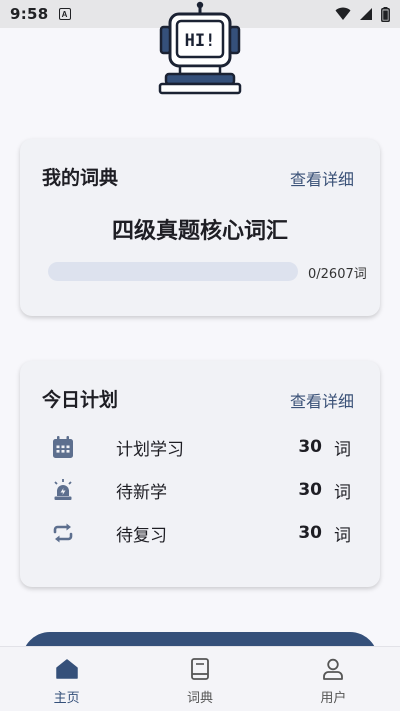  What do you see at coordinates (199, 698) in the screenshot?
I see `nav-label: 词典` at bounding box center [199, 698].